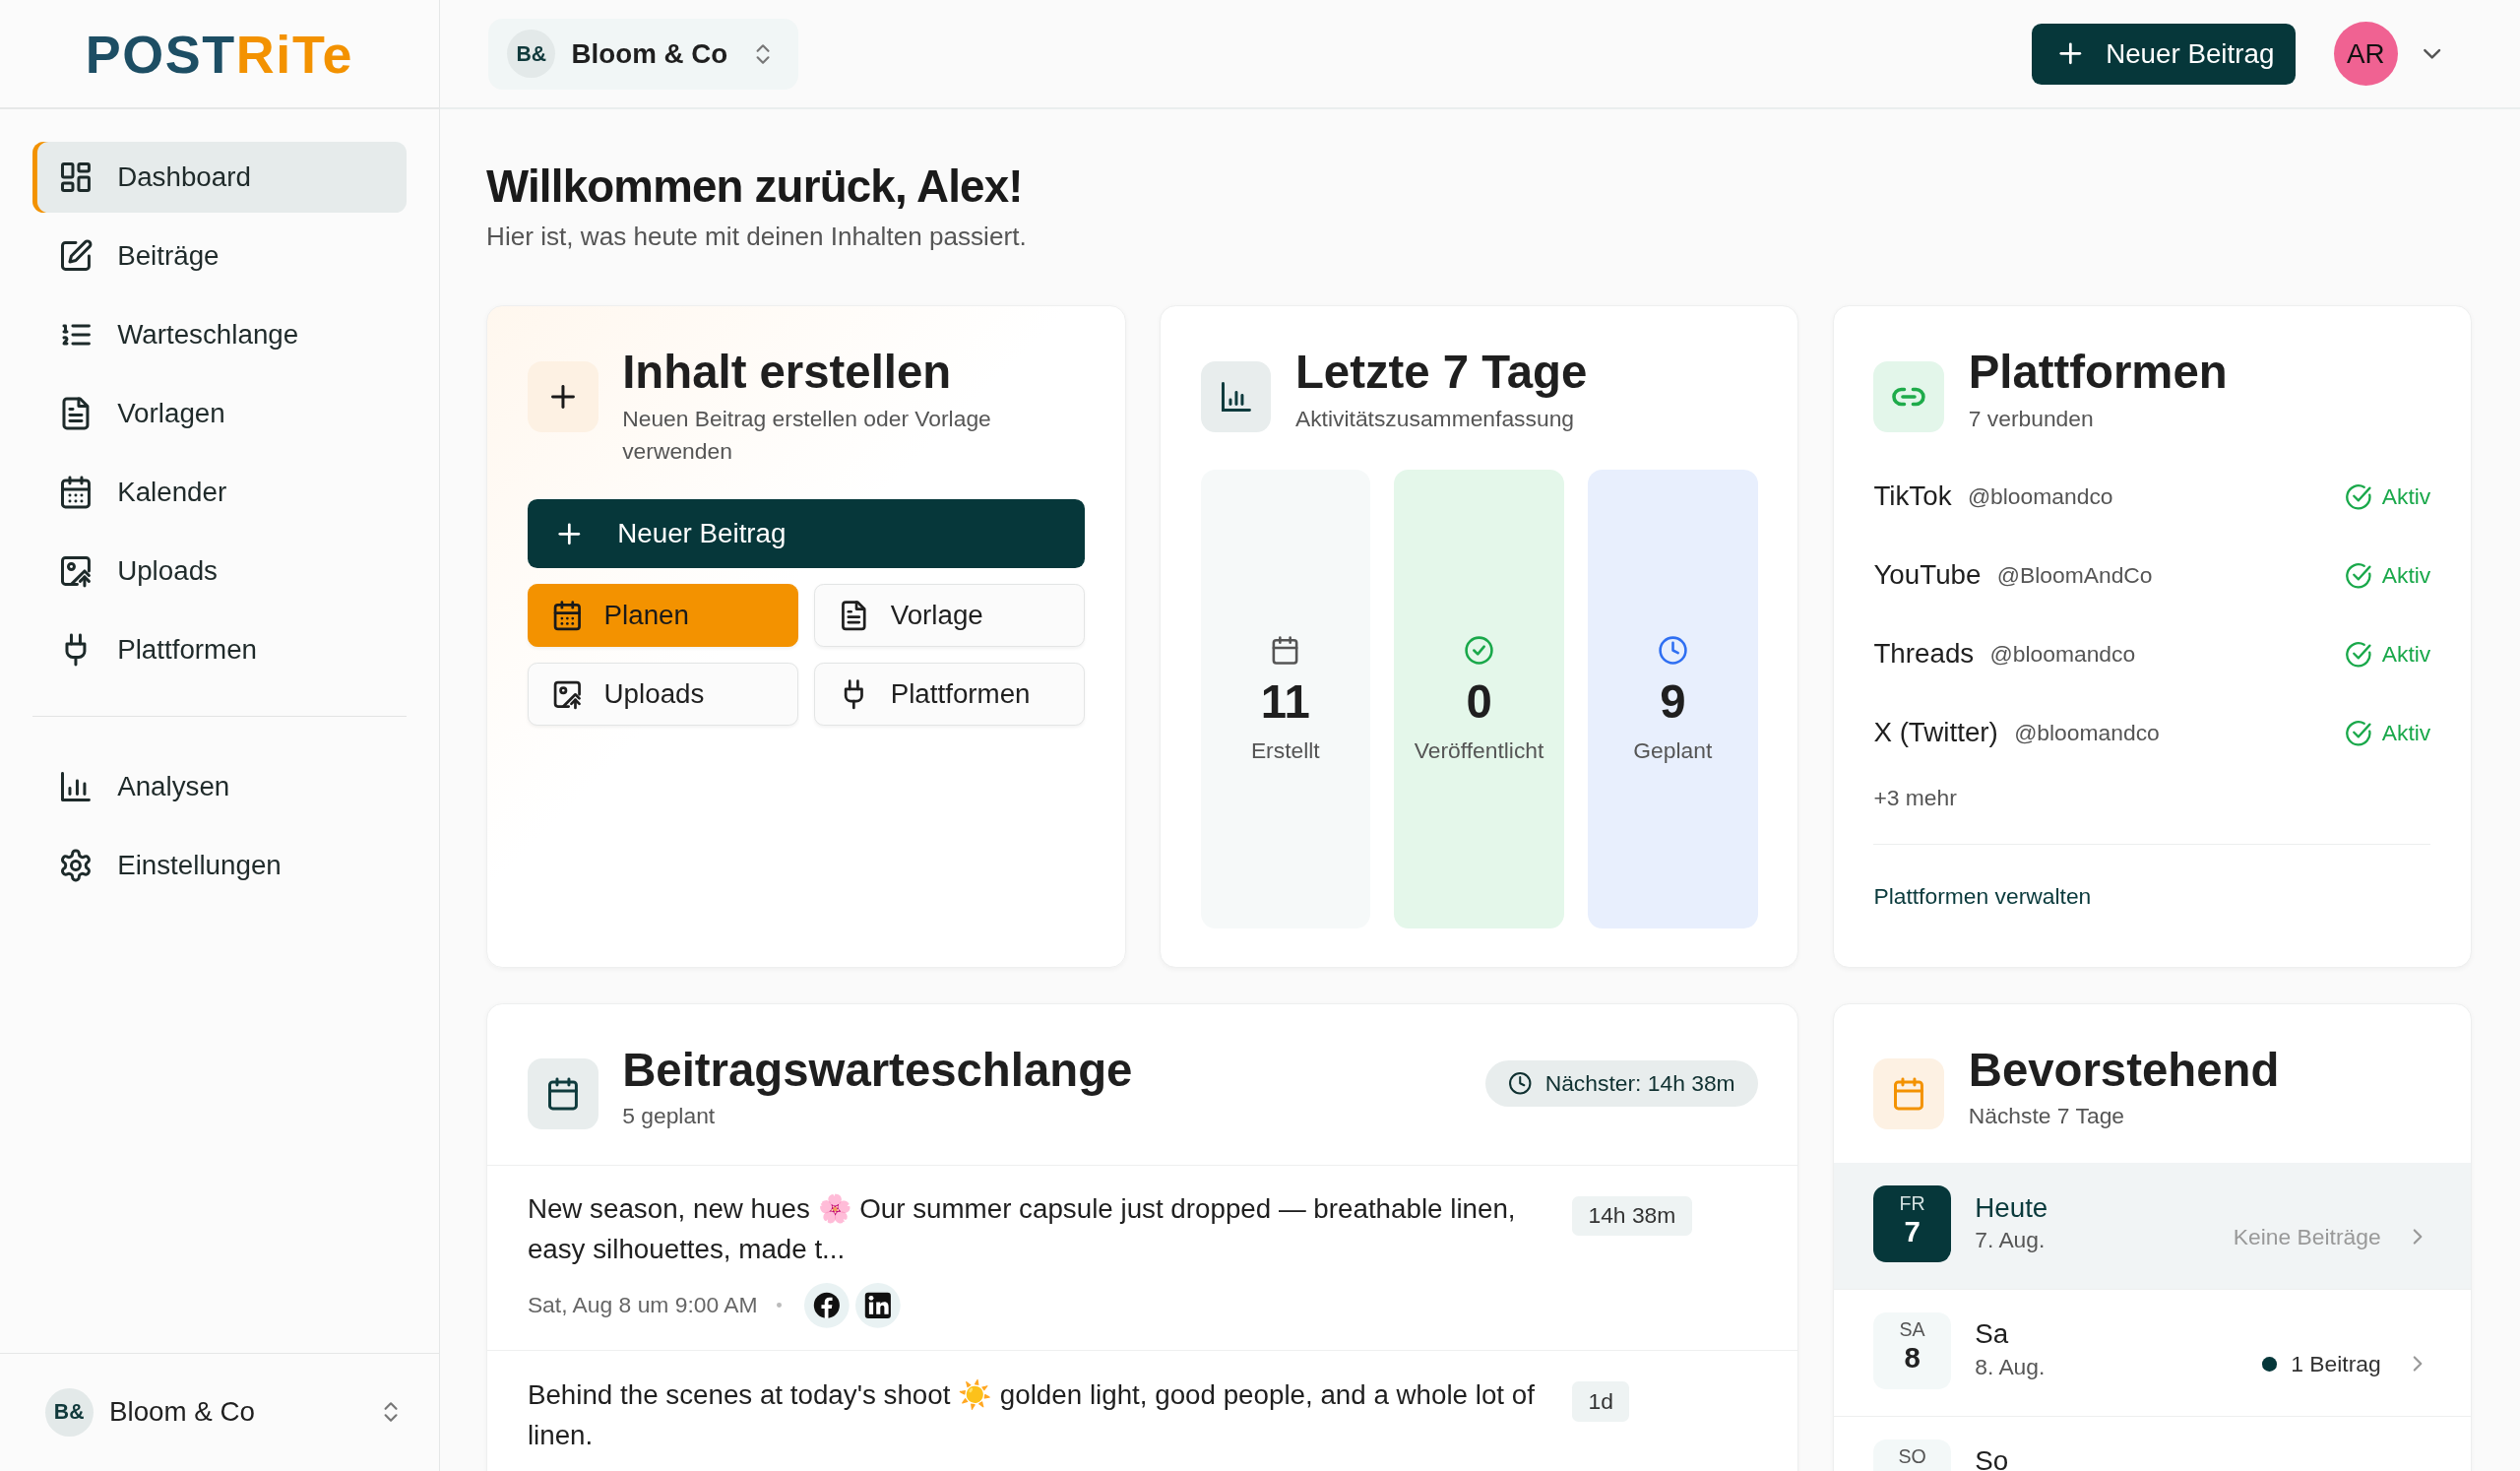 This screenshot has width=2520, height=1471. I want to click on welcome-subtitle: Hier ist, was heute mit deinen Inhalten passiert., so click(757, 237).